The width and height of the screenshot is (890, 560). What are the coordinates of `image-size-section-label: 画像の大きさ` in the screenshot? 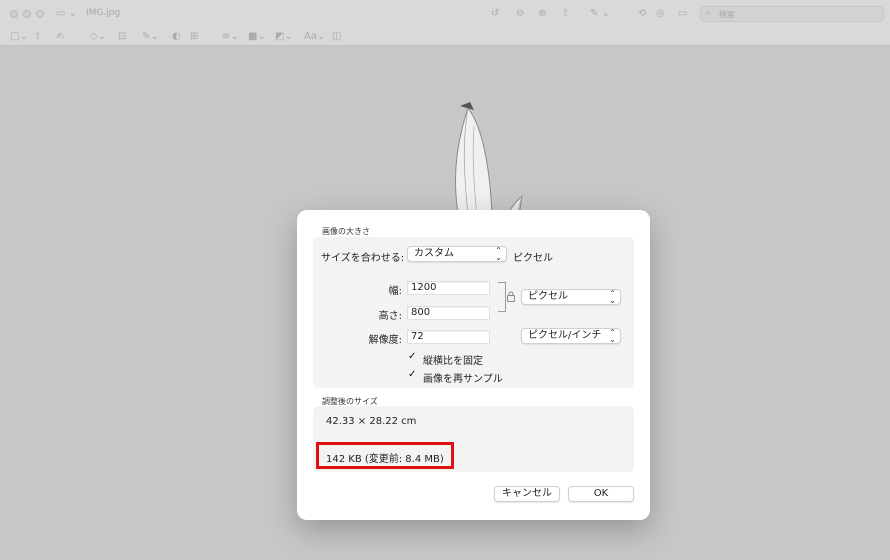 It's located at (346, 231).